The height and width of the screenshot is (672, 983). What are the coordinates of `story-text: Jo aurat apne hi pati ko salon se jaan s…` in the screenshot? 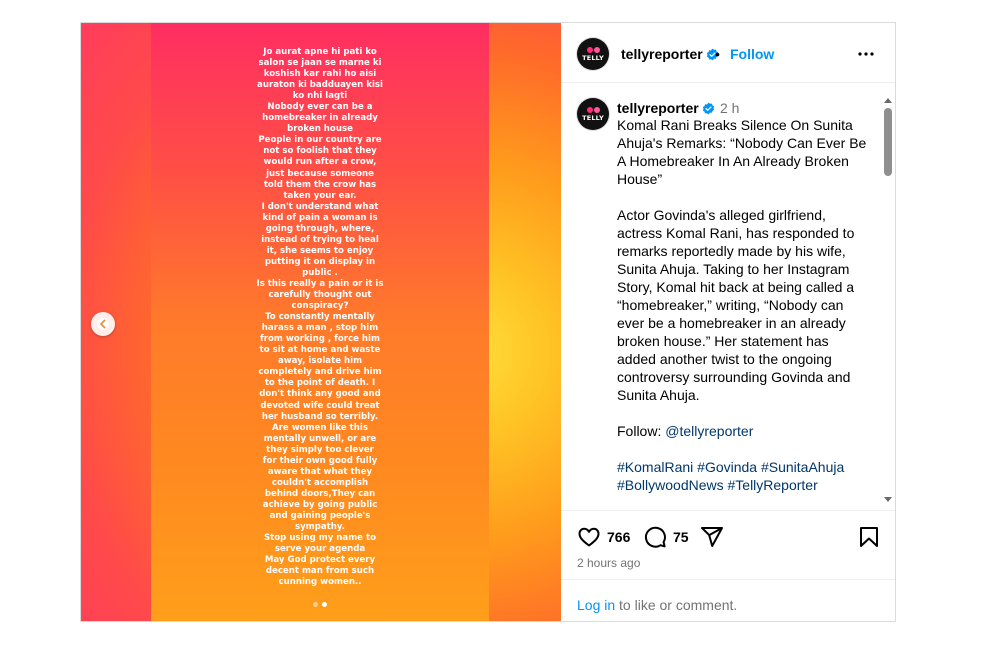 It's located at (320, 317).